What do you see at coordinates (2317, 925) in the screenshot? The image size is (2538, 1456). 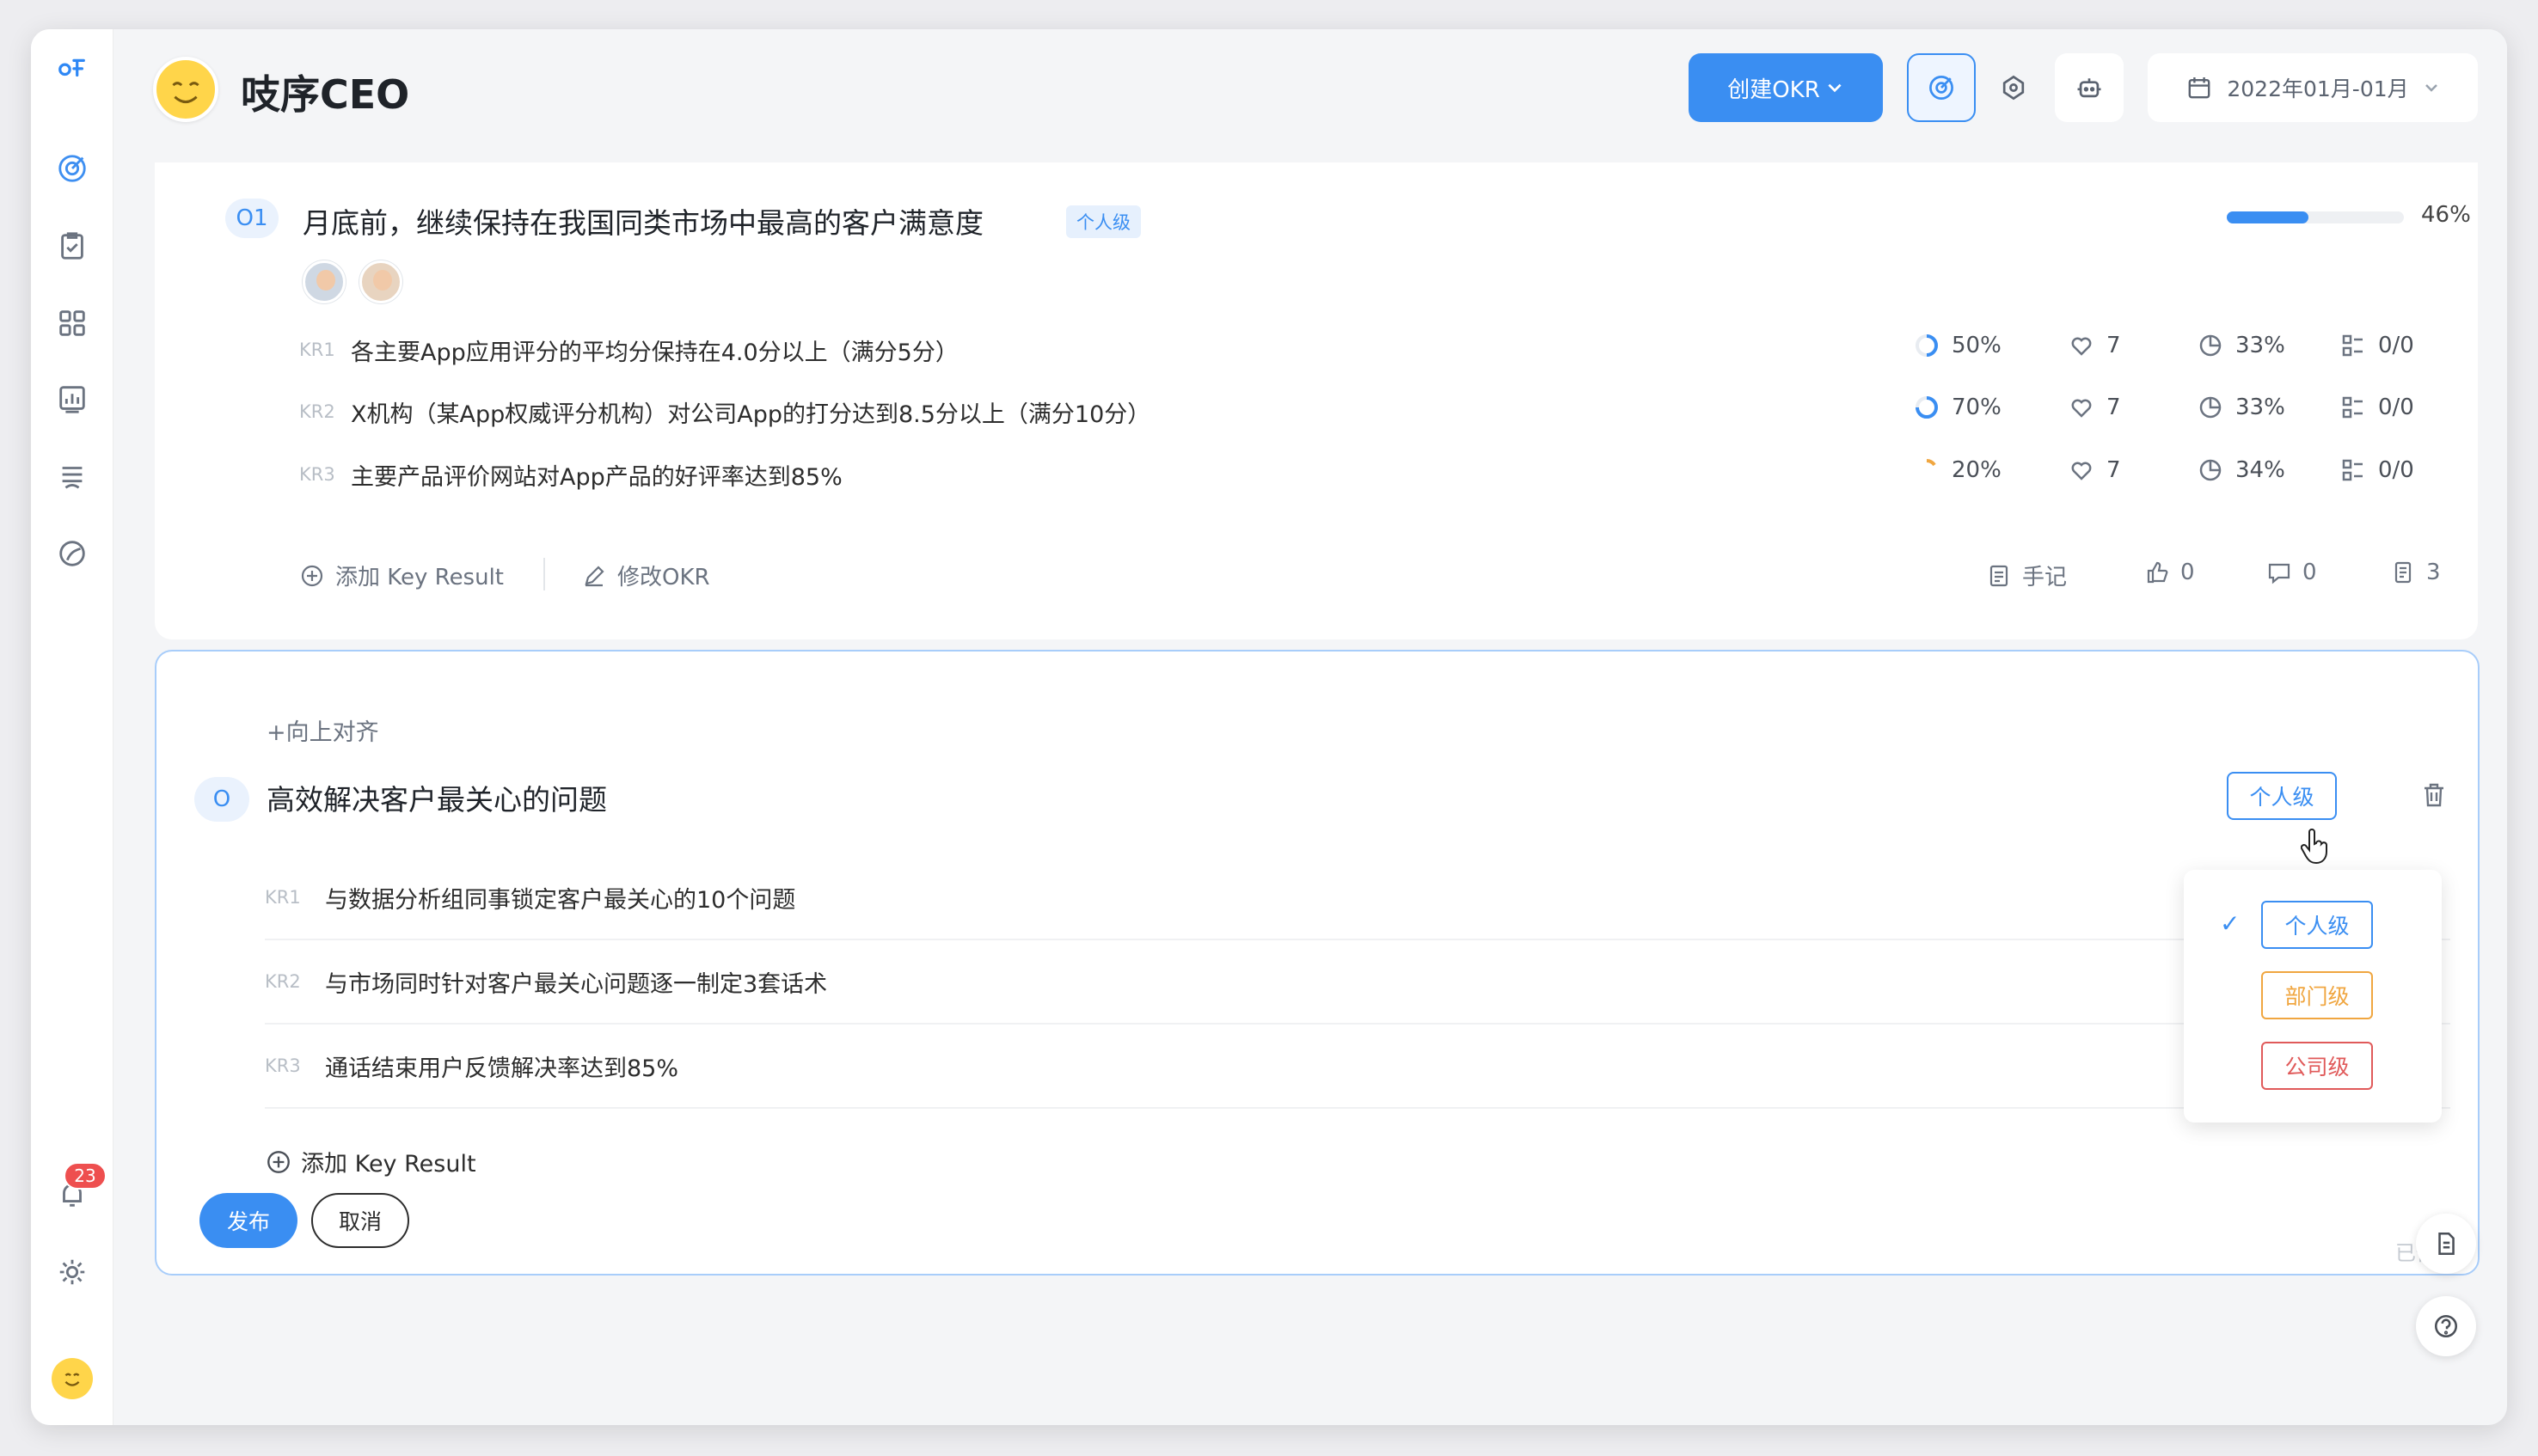 I see `level-option-personal: 个人级` at bounding box center [2317, 925].